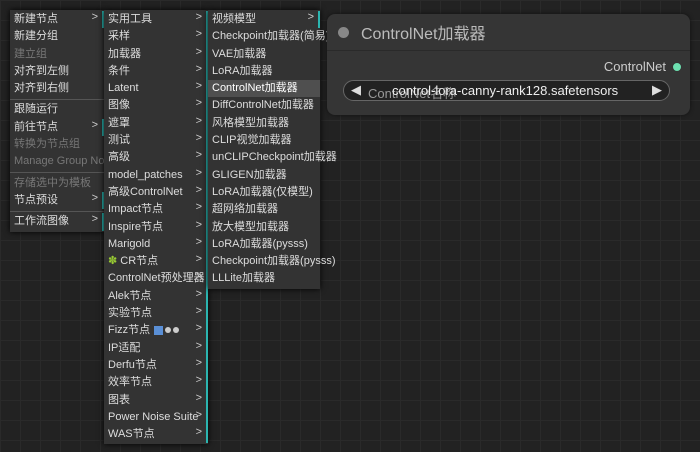  What do you see at coordinates (156, 158) in the screenshot?
I see `menu-item: 高级 >` at bounding box center [156, 158].